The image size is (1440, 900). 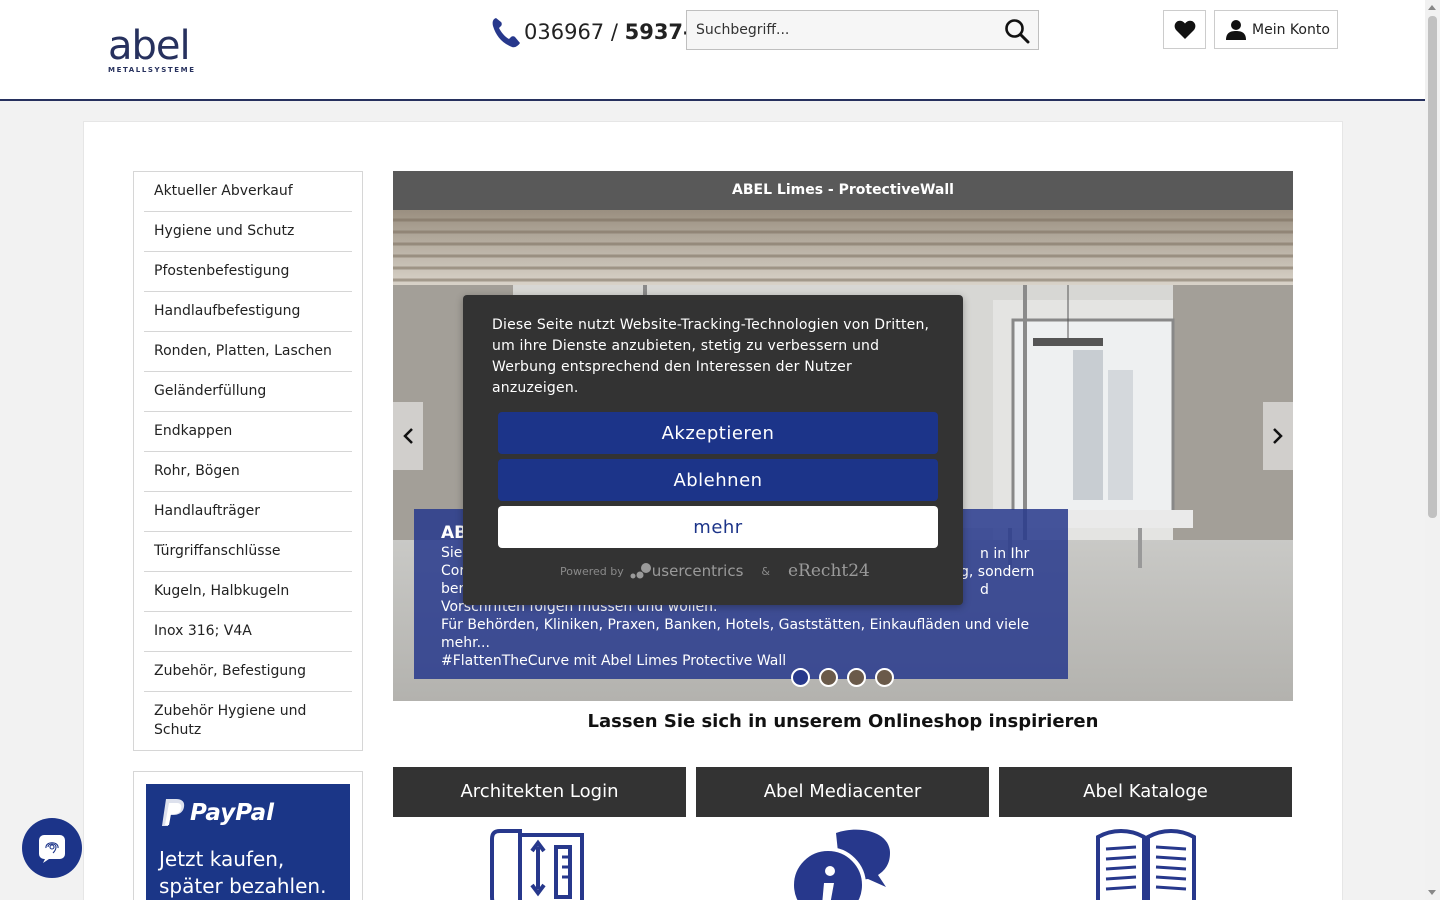 What do you see at coordinates (718, 480) in the screenshot?
I see `deny-button: Ablehnen` at bounding box center [718, 480].